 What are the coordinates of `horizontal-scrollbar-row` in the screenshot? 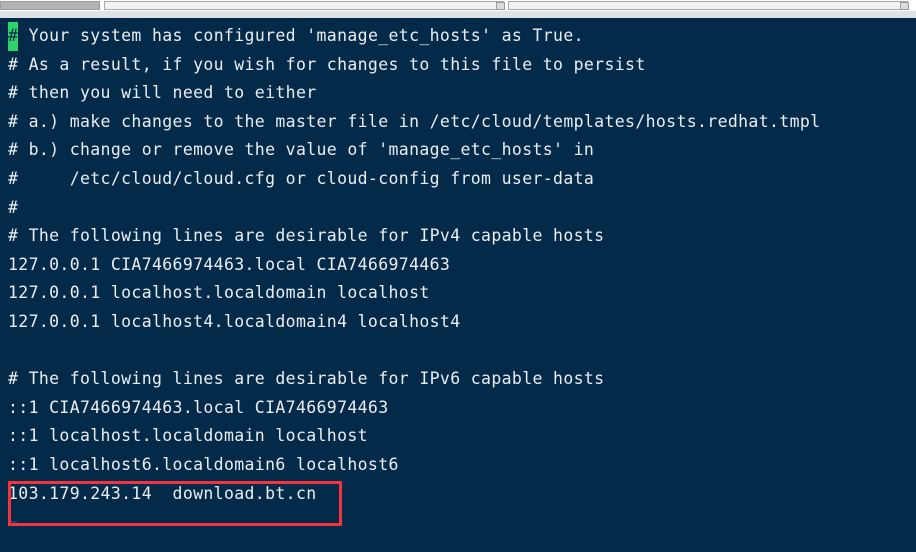 It's located at (458, 5).